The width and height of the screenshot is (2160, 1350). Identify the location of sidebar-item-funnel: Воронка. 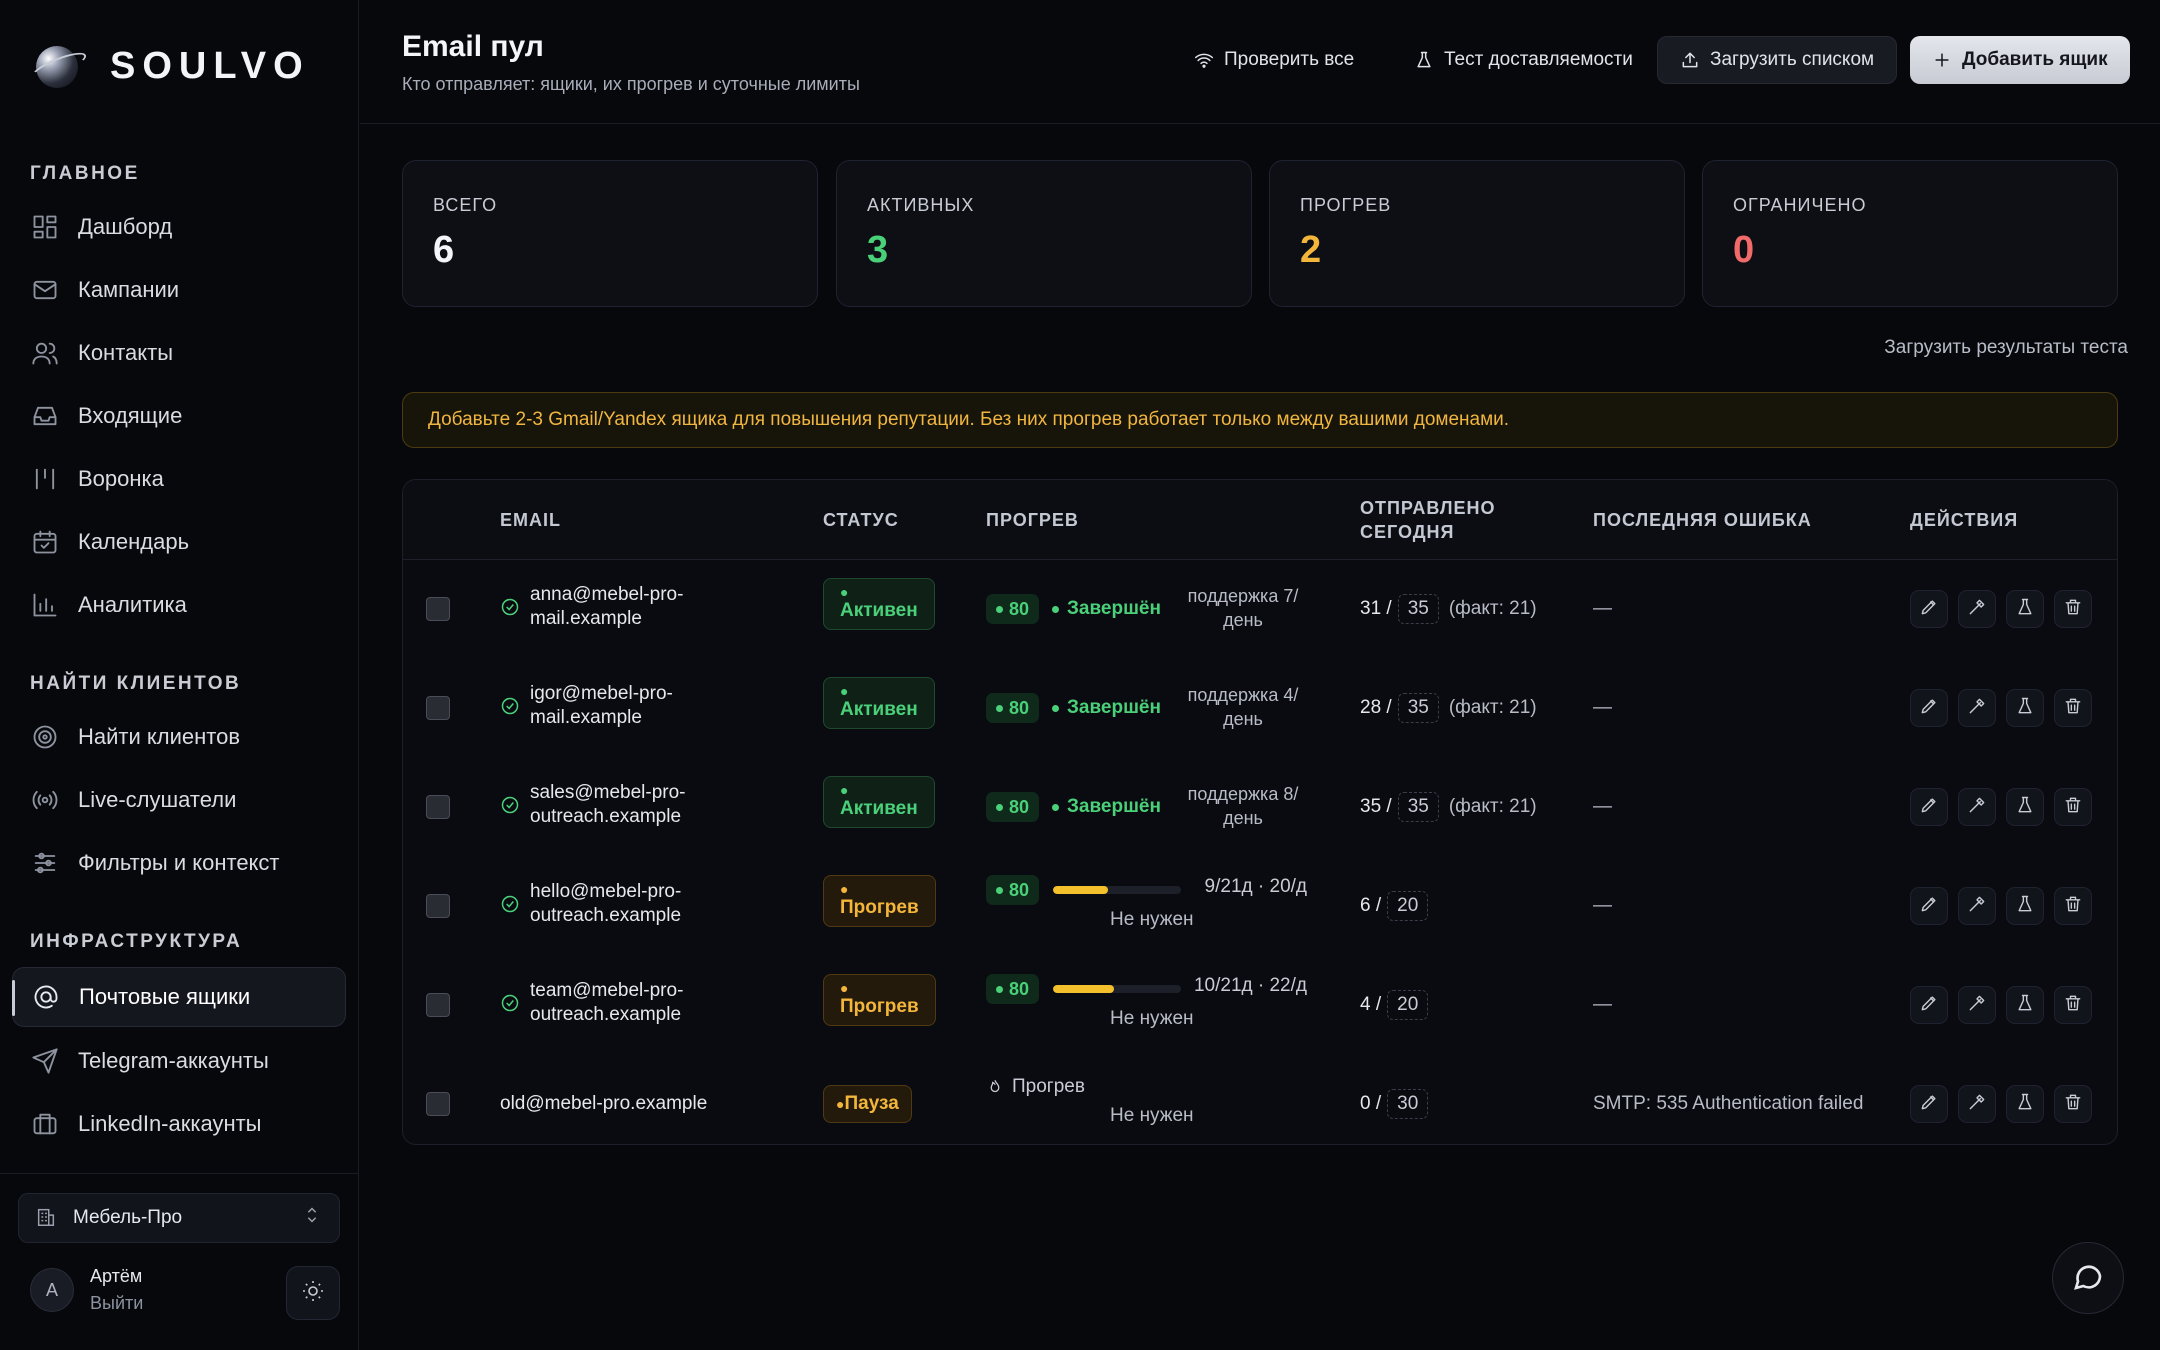
(179, 479).